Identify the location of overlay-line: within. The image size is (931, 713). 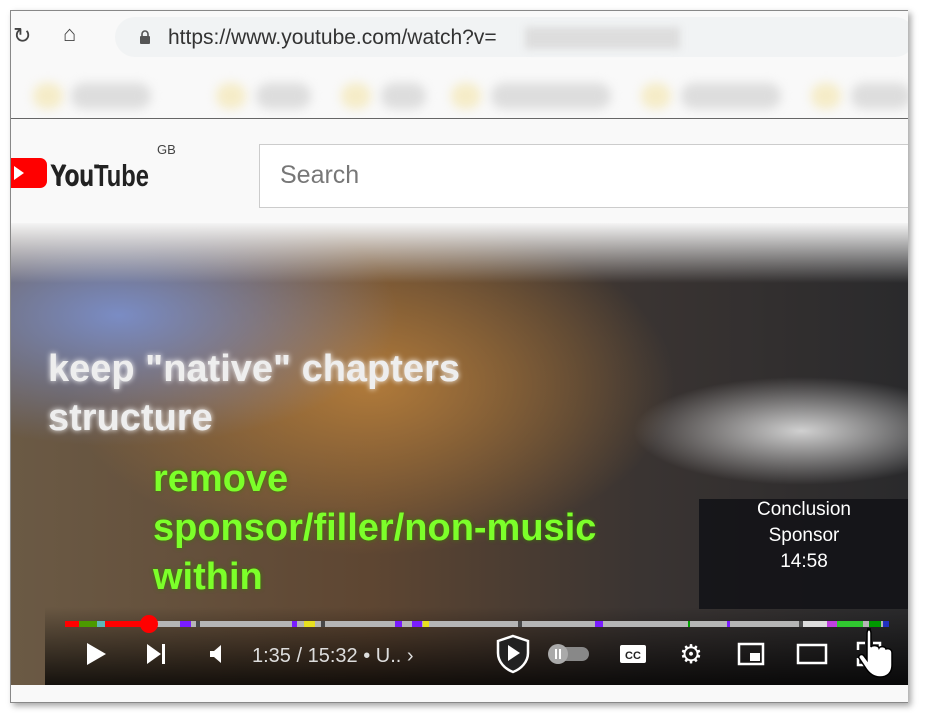
(208, 577).